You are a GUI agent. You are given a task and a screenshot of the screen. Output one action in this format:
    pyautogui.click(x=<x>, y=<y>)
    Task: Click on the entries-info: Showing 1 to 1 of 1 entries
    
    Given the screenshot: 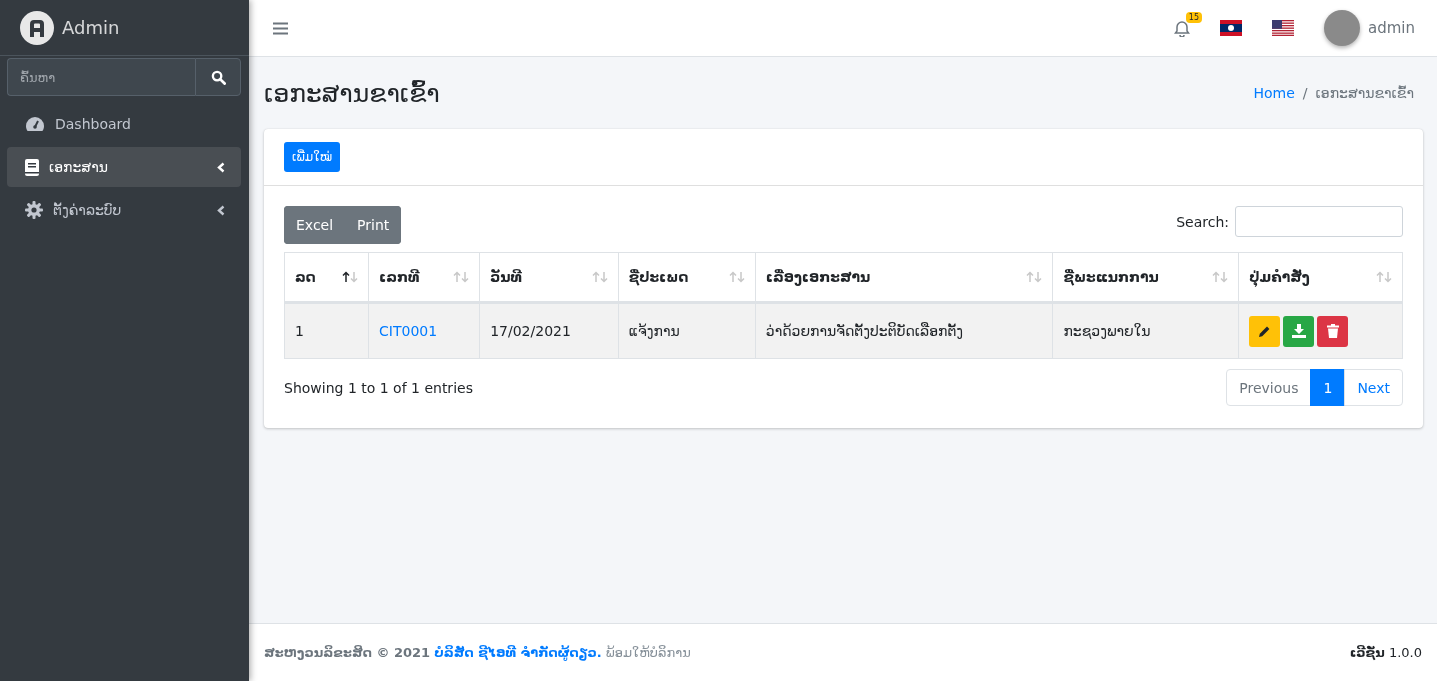 What is the action you would take?
    pyautogui.click(x=378, y=387)
    